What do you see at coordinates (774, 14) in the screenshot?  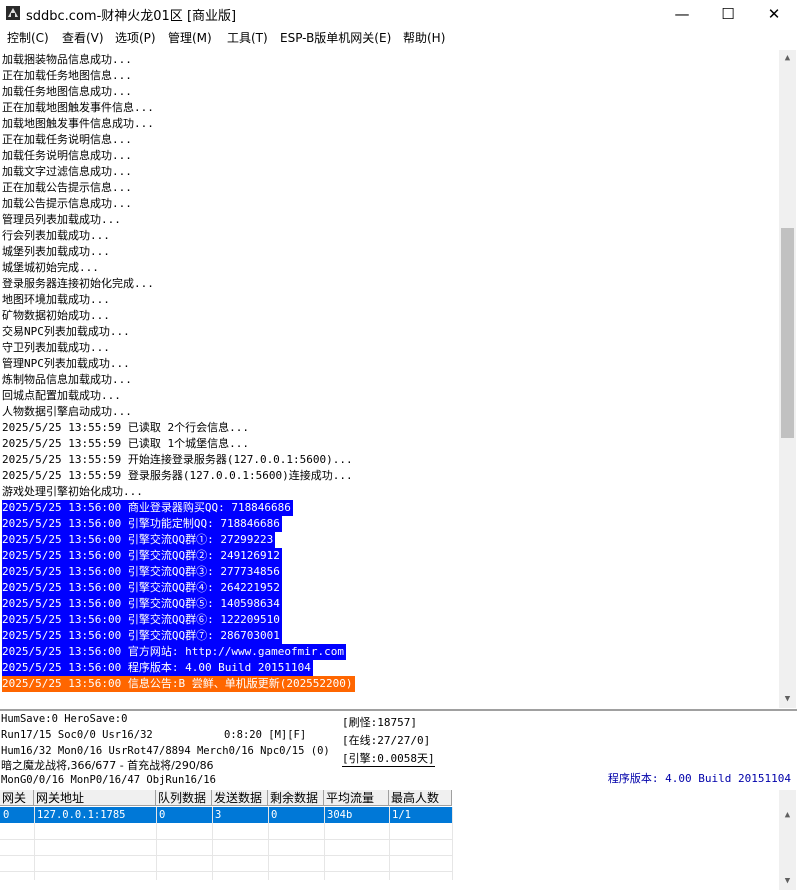 I see `close-button: ✕` at bounding box center [774, 14].